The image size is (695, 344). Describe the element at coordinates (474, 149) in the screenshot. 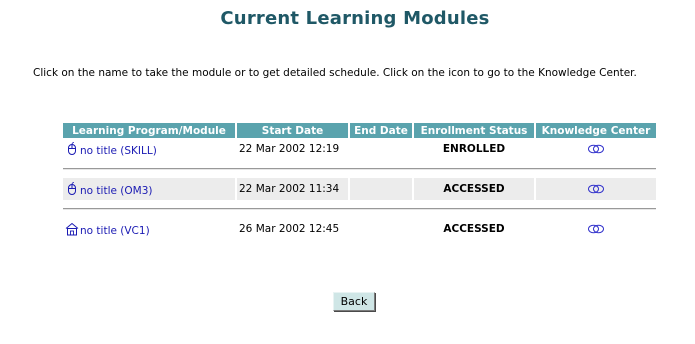

I see `status-cell: ENROLLED` at that location.